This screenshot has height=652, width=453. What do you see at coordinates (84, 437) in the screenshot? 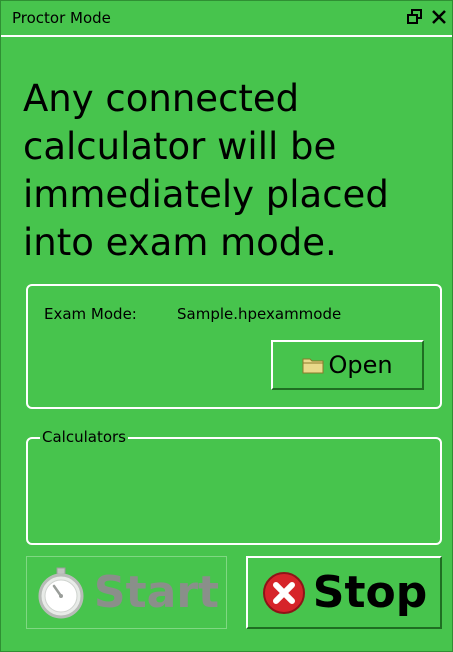
I see `calculators-legend: Calculators` at bounding box center [84, 437].